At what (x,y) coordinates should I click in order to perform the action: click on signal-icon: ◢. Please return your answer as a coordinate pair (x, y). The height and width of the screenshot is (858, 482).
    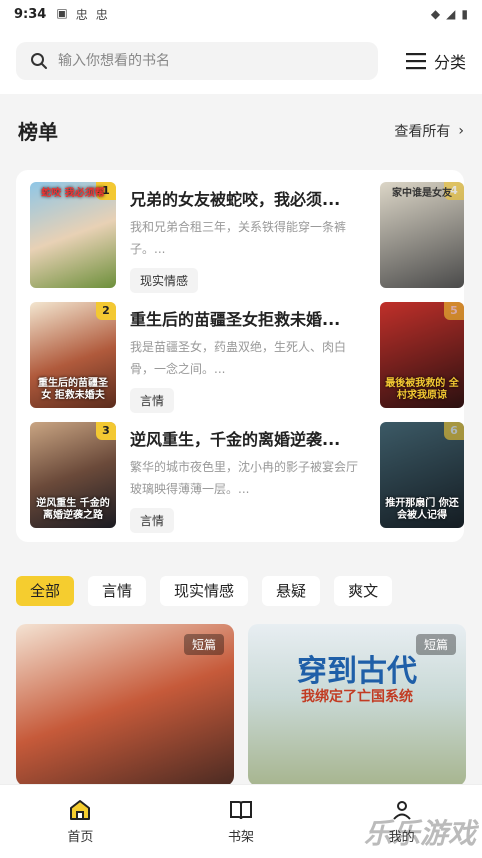
    Looking at the image, I should click on (451, 14).